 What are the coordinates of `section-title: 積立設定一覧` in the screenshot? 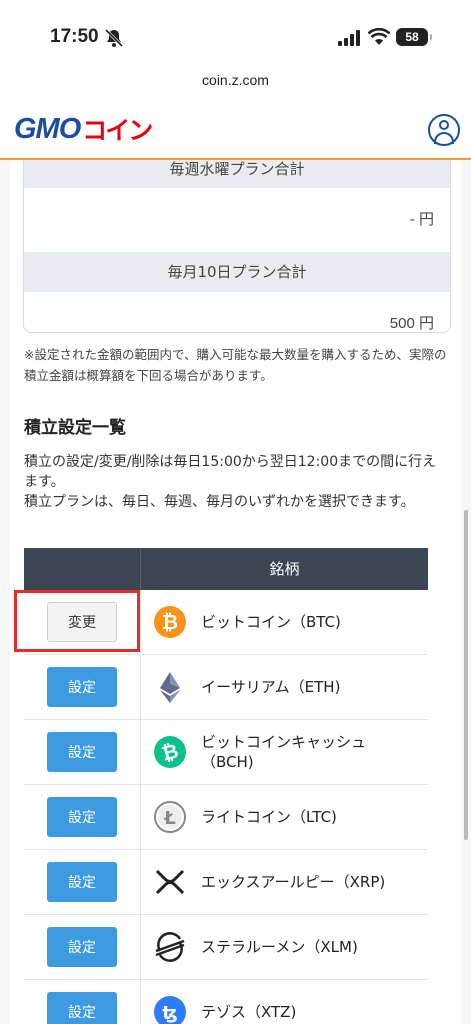 It's located at (75, 428).